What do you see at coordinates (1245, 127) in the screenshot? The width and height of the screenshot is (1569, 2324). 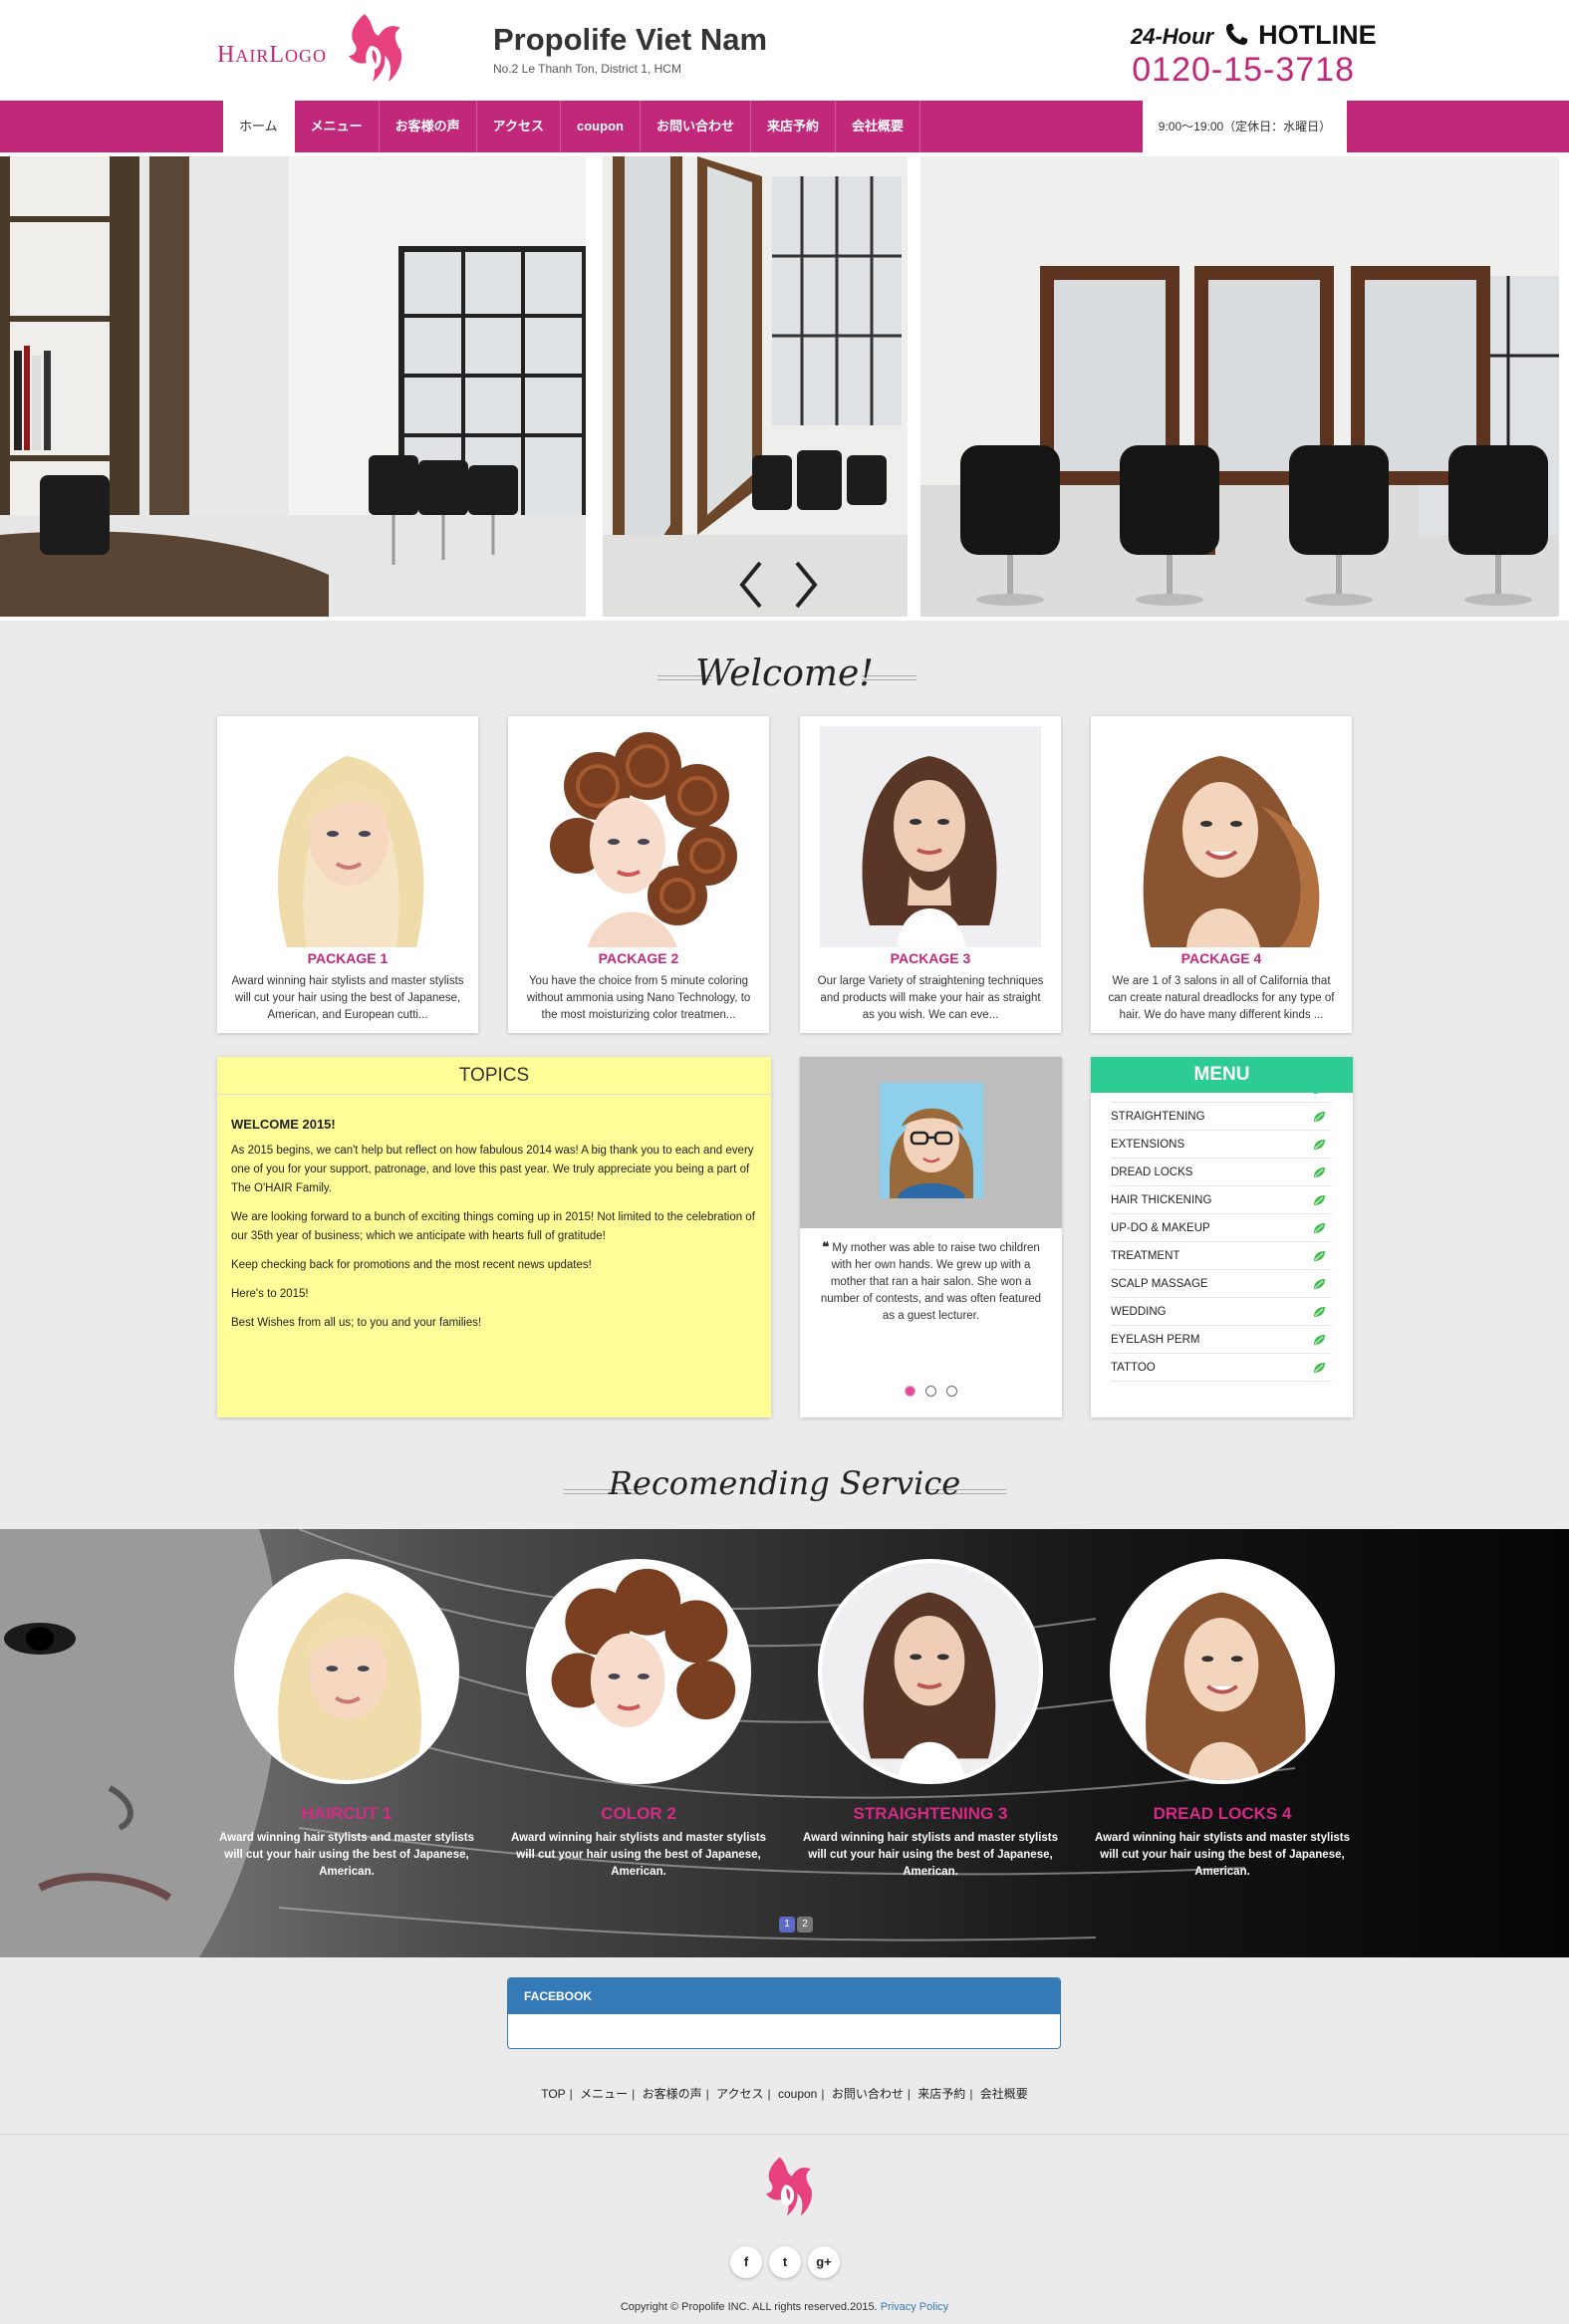 I see `business-hours: 9:00〜19:00（定休日：水曜日）` at bounding box center [1245, 127].